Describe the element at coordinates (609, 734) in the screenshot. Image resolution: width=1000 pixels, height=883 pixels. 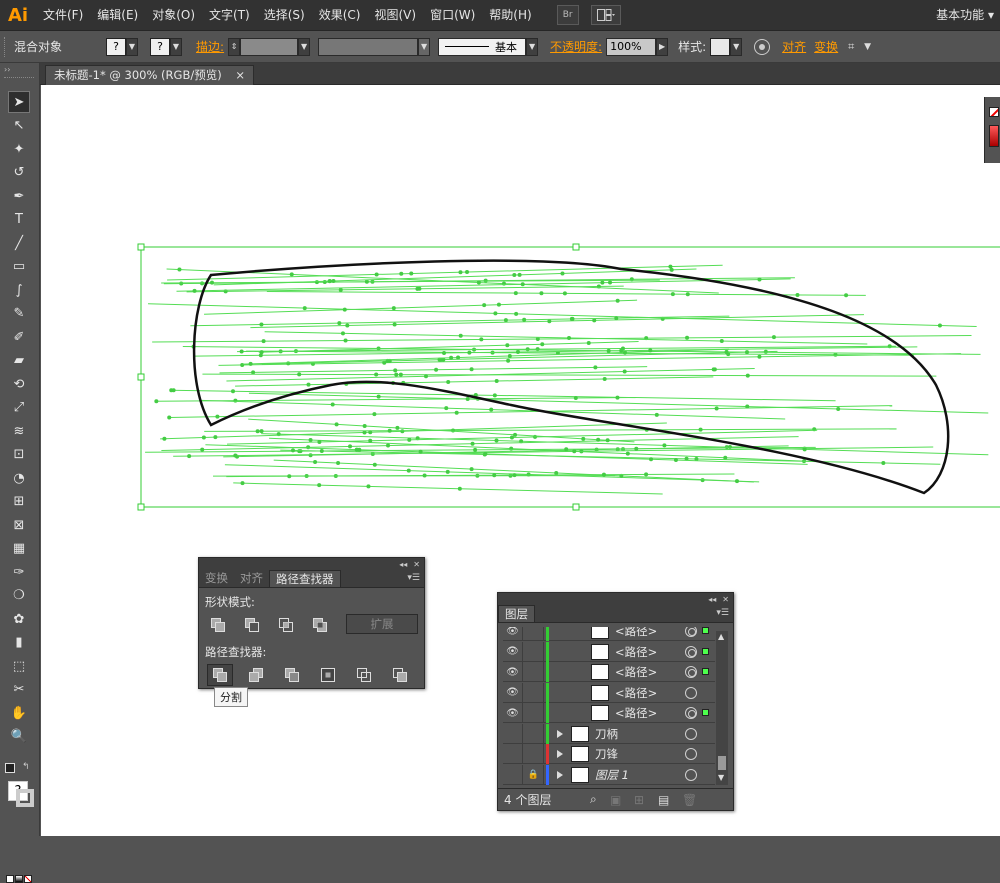
I see `layer-row: 刀柄` at that location.